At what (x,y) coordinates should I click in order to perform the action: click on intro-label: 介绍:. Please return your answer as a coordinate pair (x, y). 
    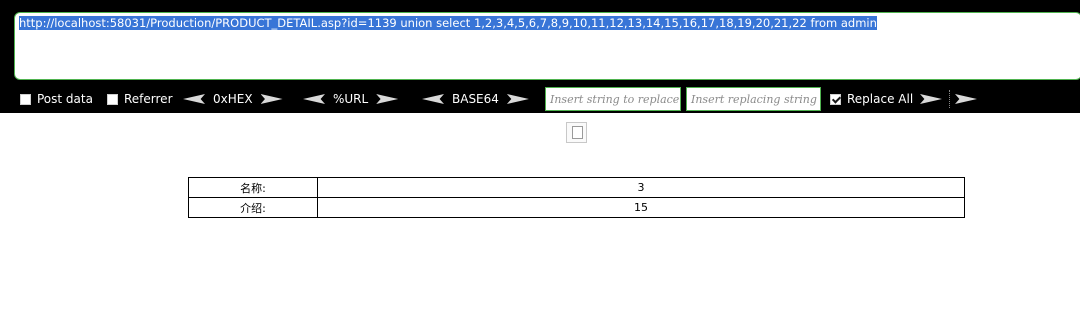
    Looking at the image, I should click on (253, 207).